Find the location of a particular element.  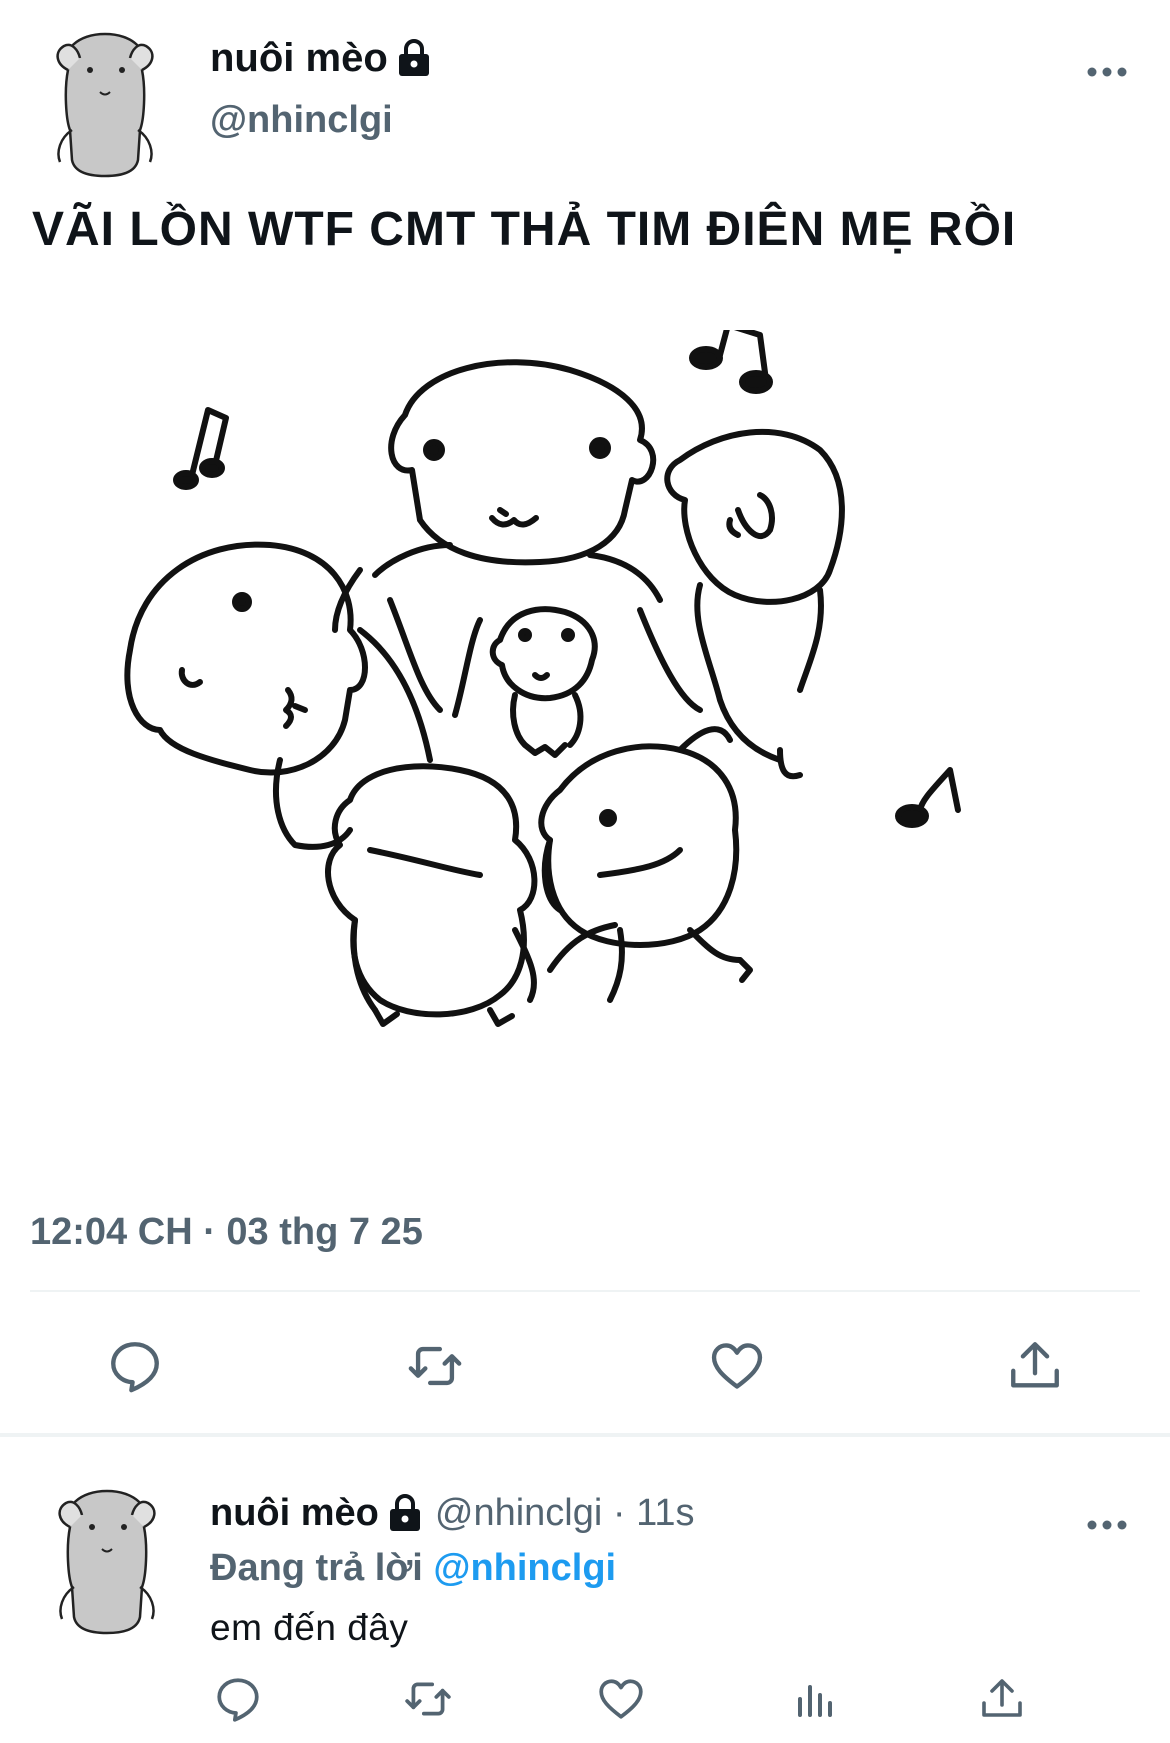

reply-meta: @nhinclgi · 11s is located at coordinates (565, 1513).